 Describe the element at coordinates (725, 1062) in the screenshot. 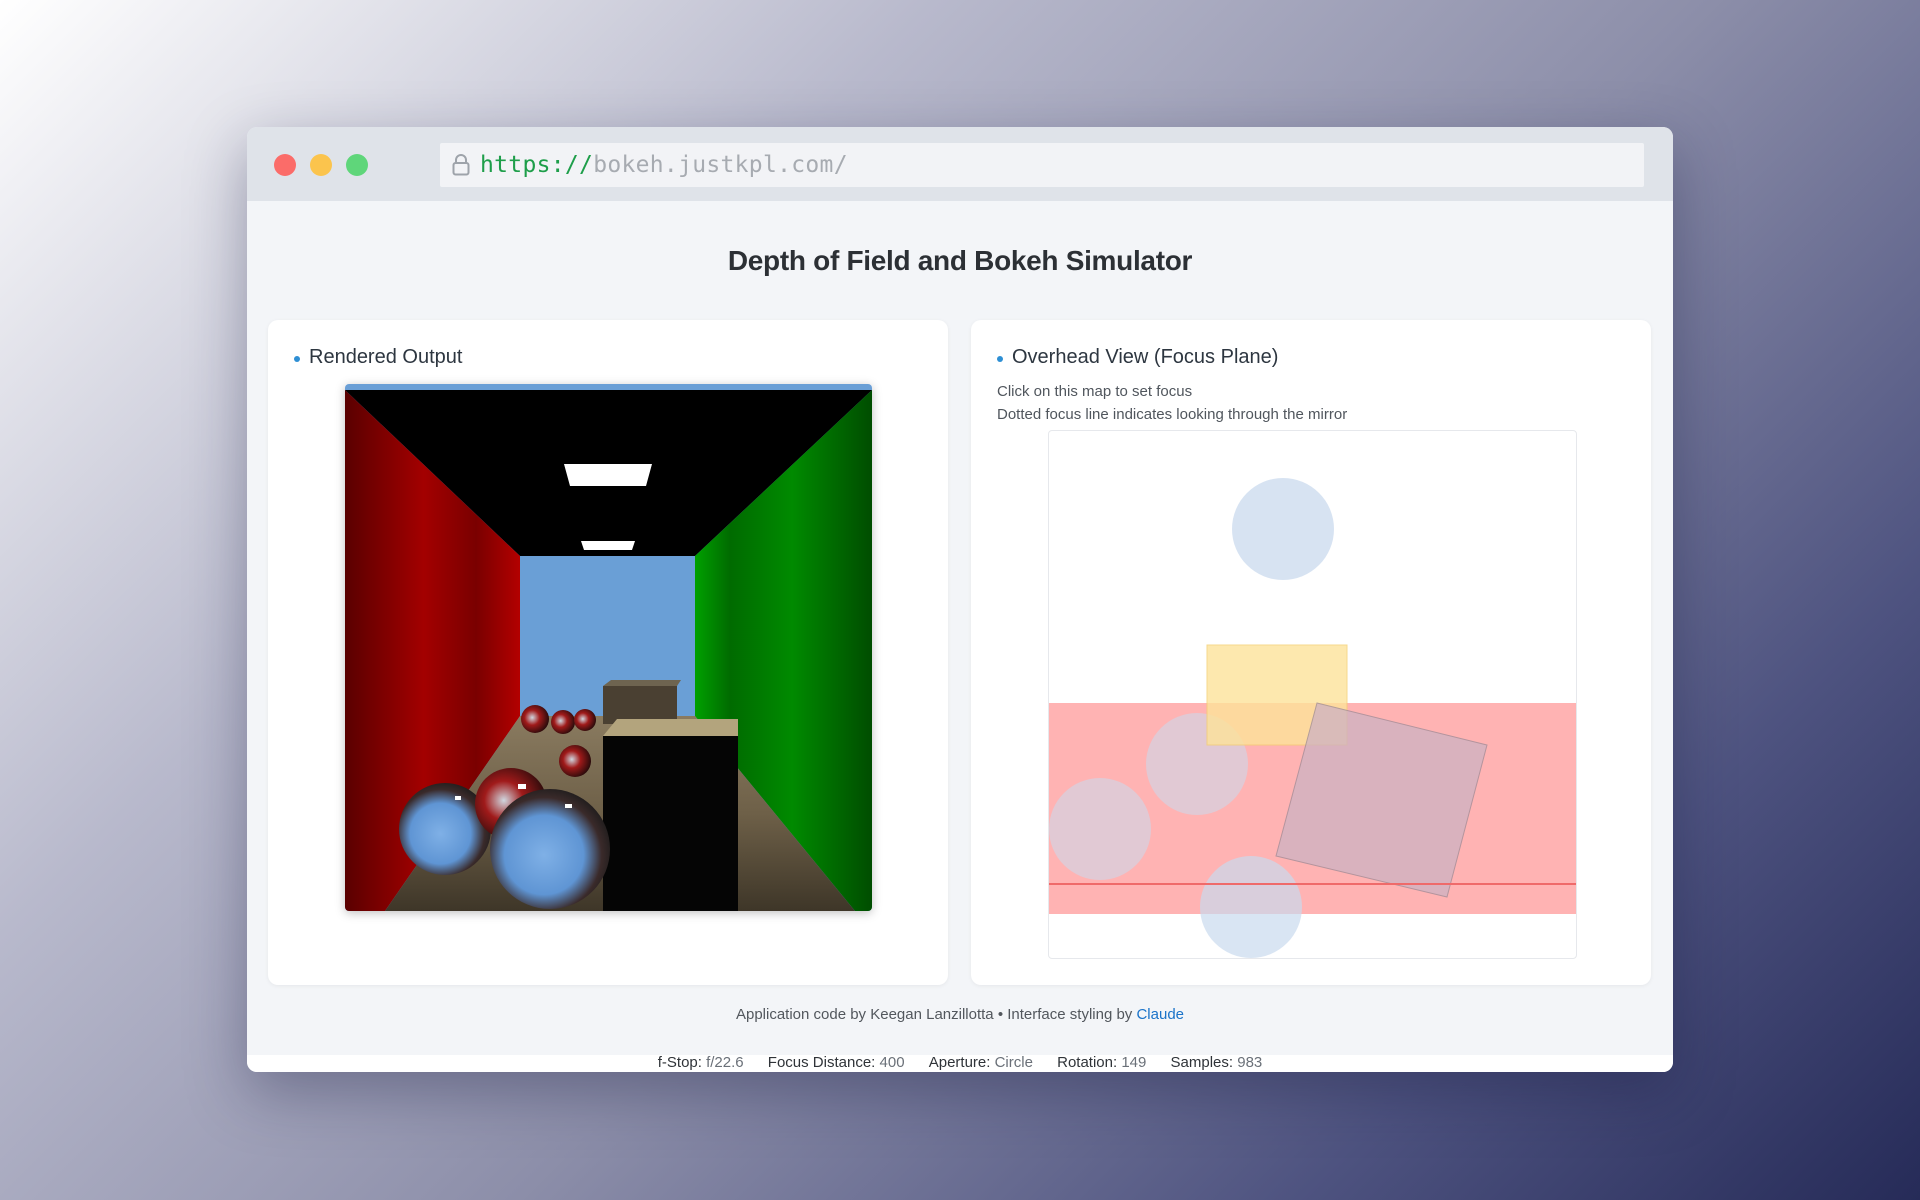

I see `status-fstop-value: f/22.6` at that location.